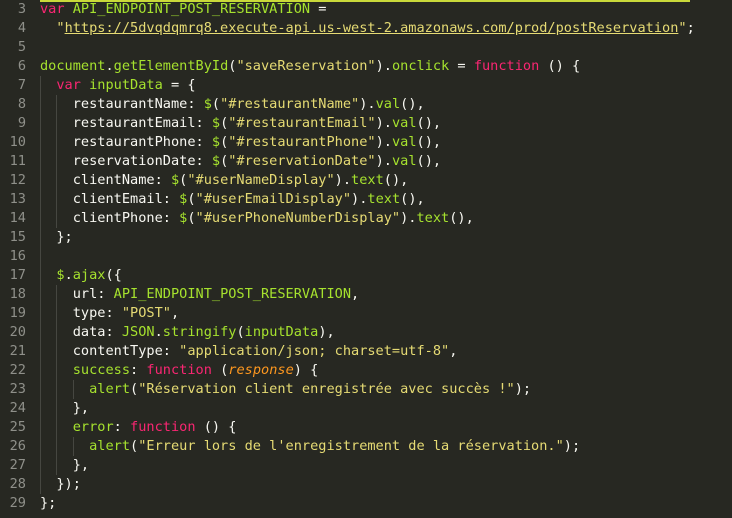 This screenshot has height=518, width=732. What do you see at coordinates (21, 66) in the screenshot?
I see `line-number: 6` at bounding box center [21, 66].